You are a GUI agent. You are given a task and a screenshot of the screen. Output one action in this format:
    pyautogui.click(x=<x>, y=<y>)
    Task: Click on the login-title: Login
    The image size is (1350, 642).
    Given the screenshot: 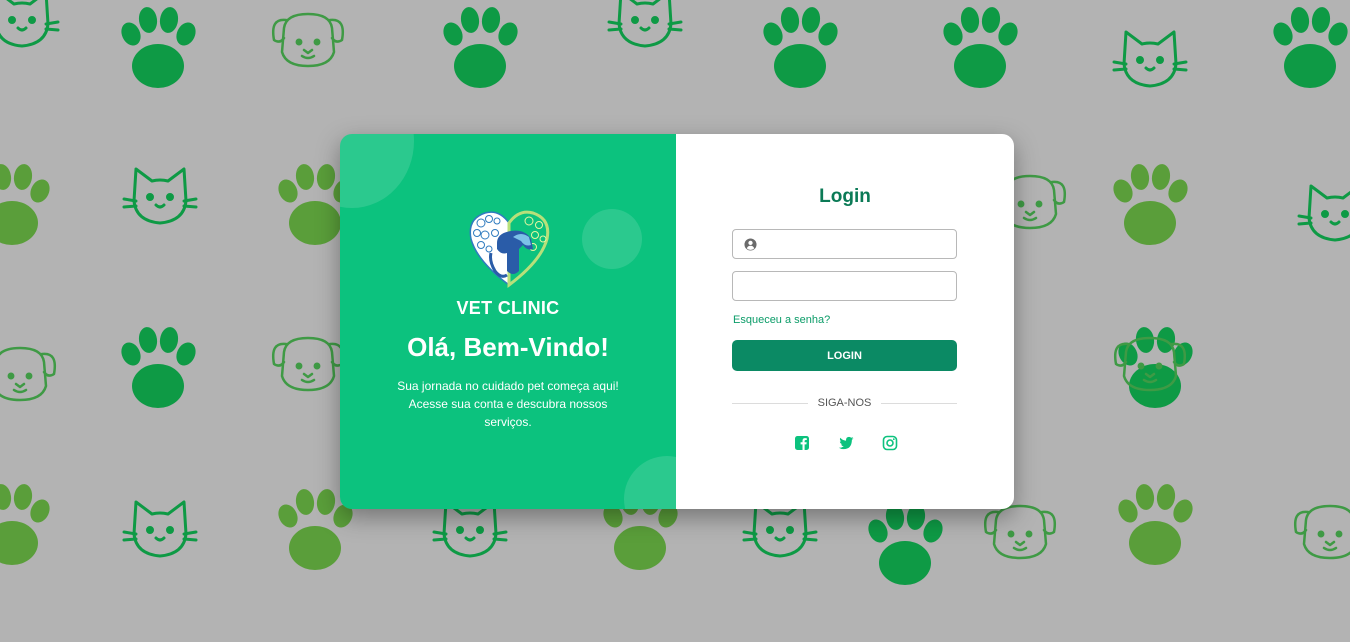 What is the action you would take?
    pyautogui.click(x=845, y=196)
    